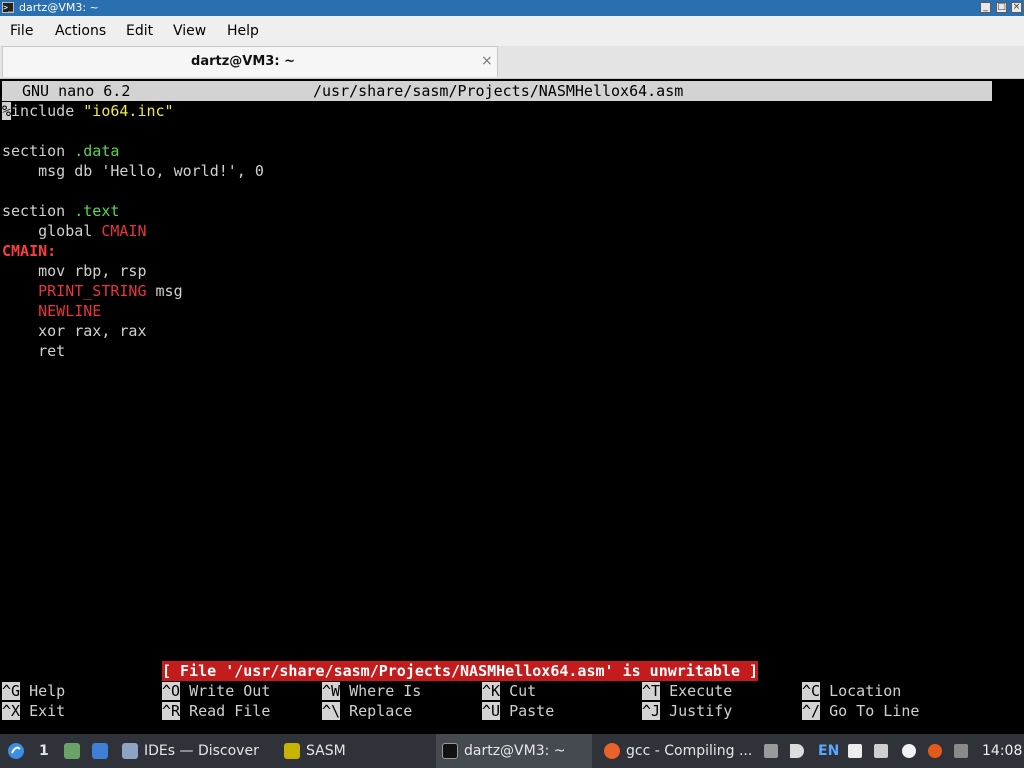  Describe the element at coordinates (43, 751) in the screenshot. I see `workspace-switcher: 1` at that location.